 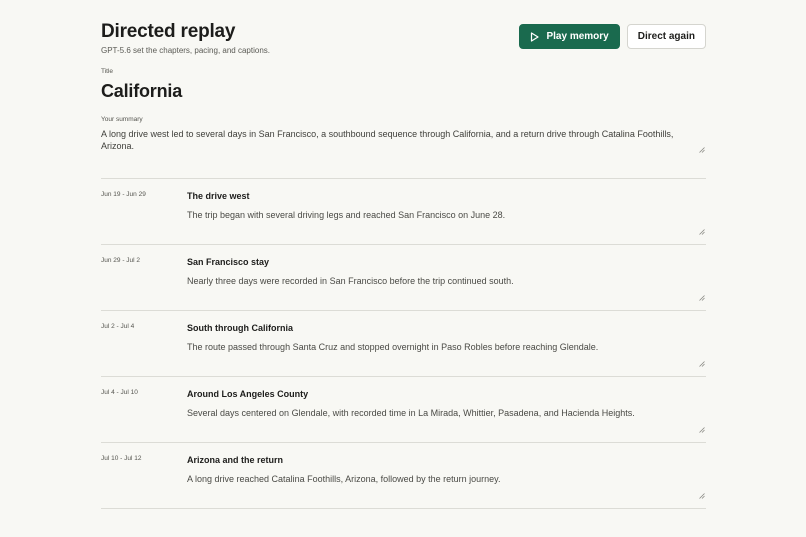 I want to click on title-label: Title, so click(x=107, y=71).